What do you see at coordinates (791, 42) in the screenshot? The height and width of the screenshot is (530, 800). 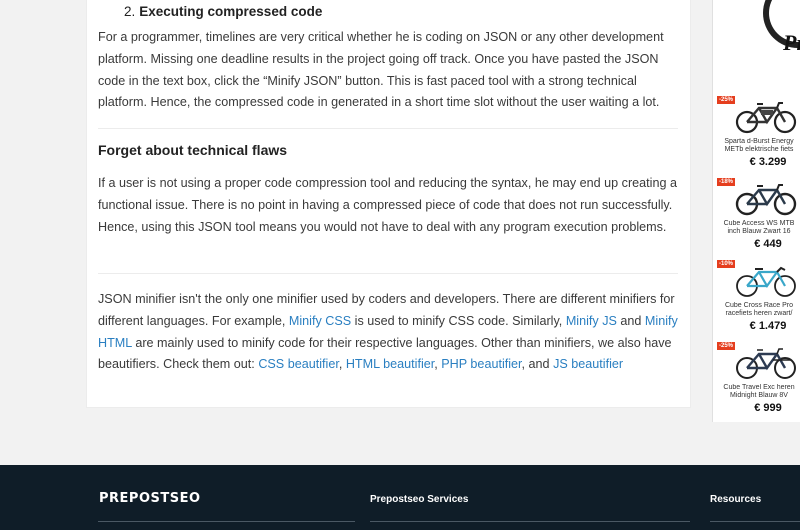 I see `ad-logo-text: Pr` at bounding box center [791, 42].